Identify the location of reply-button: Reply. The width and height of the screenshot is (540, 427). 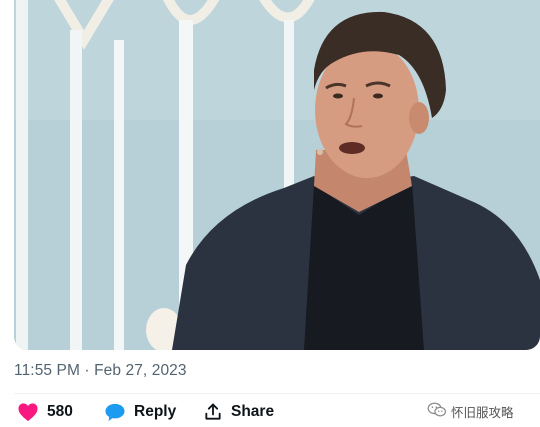
(140, 412).